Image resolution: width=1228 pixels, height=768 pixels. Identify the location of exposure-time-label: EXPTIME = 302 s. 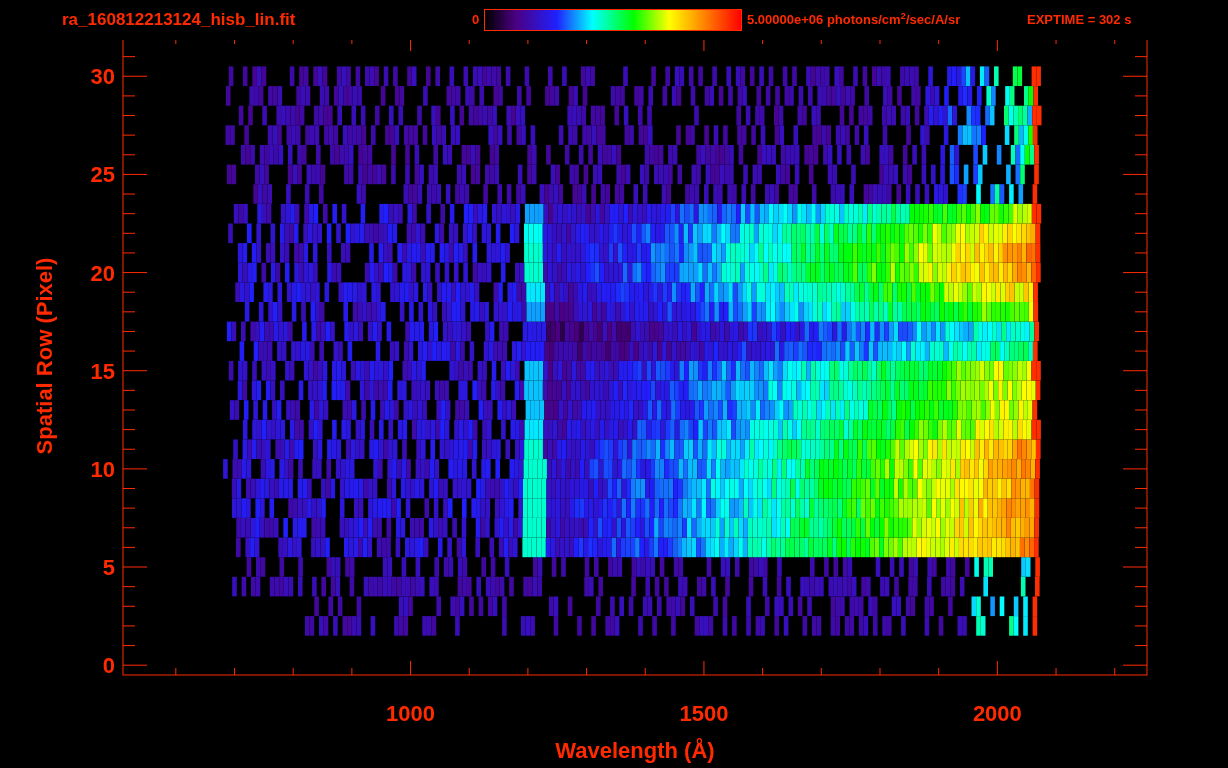
(1079, 20).